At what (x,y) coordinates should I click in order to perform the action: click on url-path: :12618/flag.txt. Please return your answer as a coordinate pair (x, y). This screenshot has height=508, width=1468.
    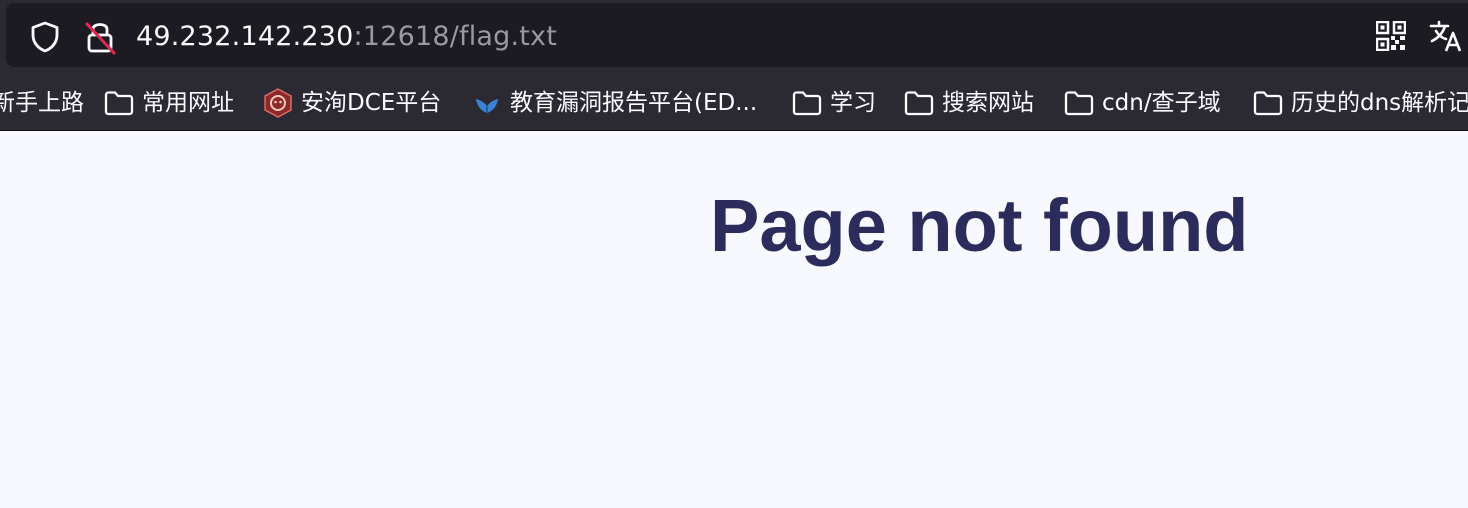
    Looking at the image, I should click on (455, 36).